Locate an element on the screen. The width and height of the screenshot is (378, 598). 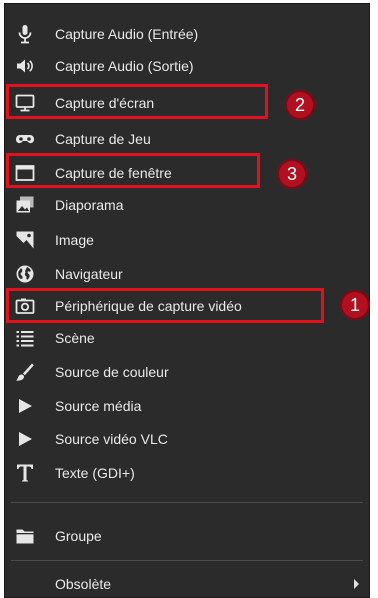
menu-item-label: Périphérique de capture vidéo is located at coordinates (148, 306).